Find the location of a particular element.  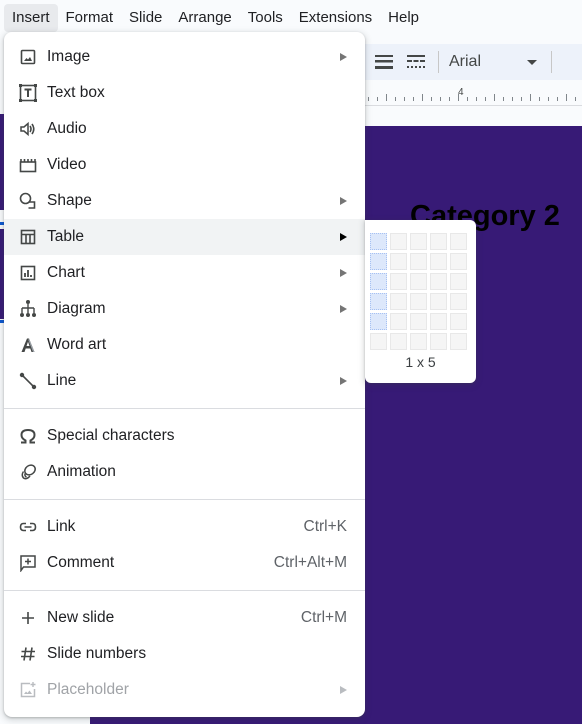

placeholder-icon is located at coordinates (28, 690).